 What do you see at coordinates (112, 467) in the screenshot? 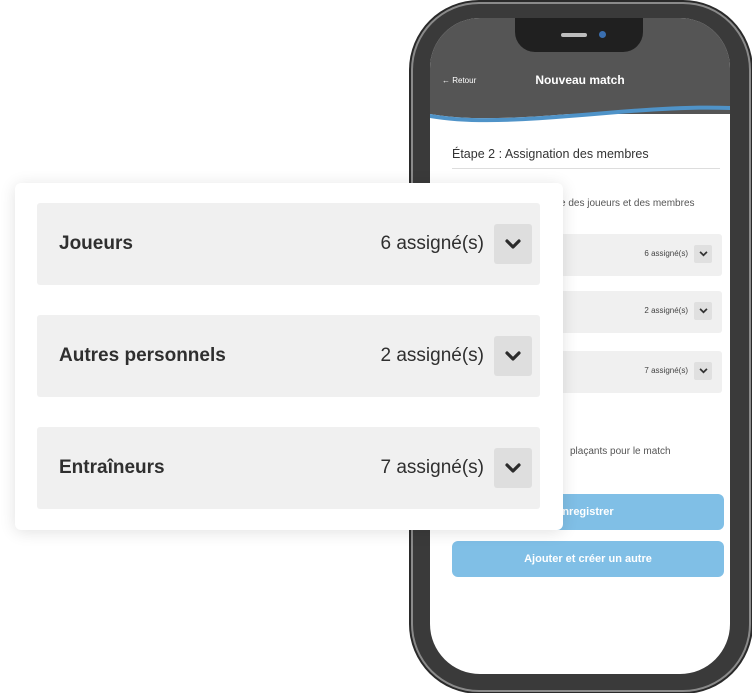
I see `row-label: Entraîneurs` at bounding box center [112, 467].